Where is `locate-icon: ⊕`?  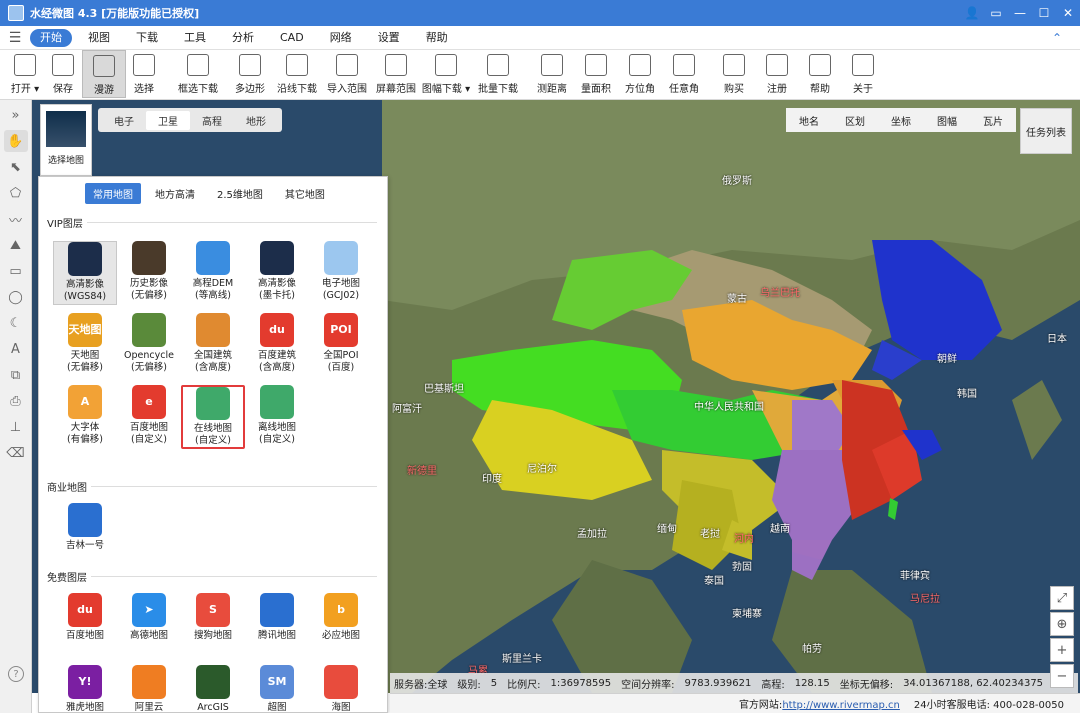 locate-icon: ⊕ is located at coordinates (1062, 624).